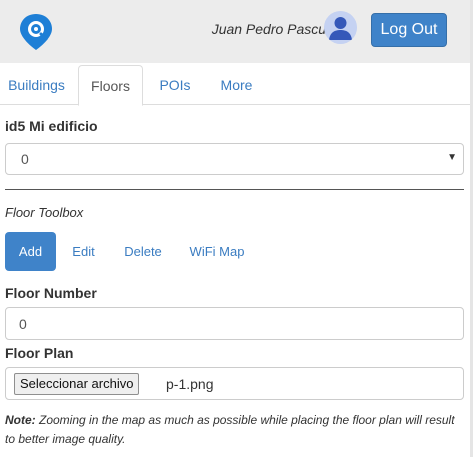 The height and width of the screenshot is (457, 473). I want to click on note-prefix: Note:, so click(20, 420).